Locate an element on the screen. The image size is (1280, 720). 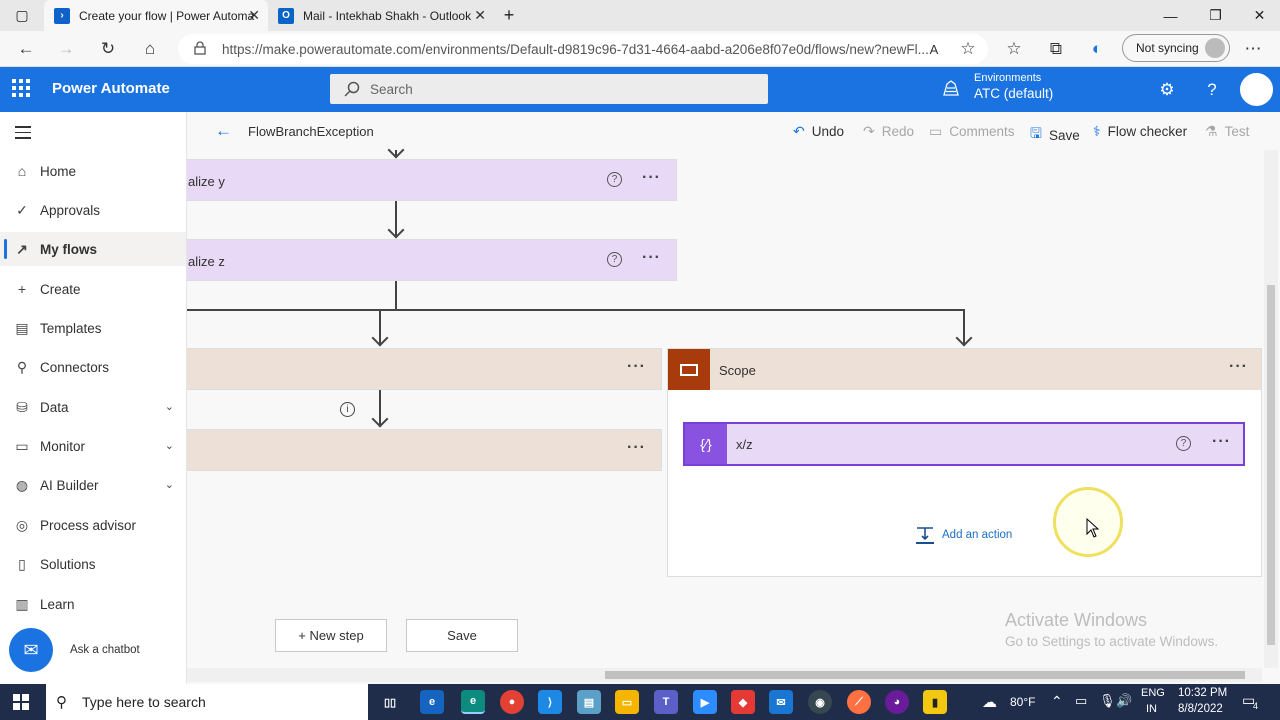
collections-icon: ⧉ is located at coordinates (1056, 49).